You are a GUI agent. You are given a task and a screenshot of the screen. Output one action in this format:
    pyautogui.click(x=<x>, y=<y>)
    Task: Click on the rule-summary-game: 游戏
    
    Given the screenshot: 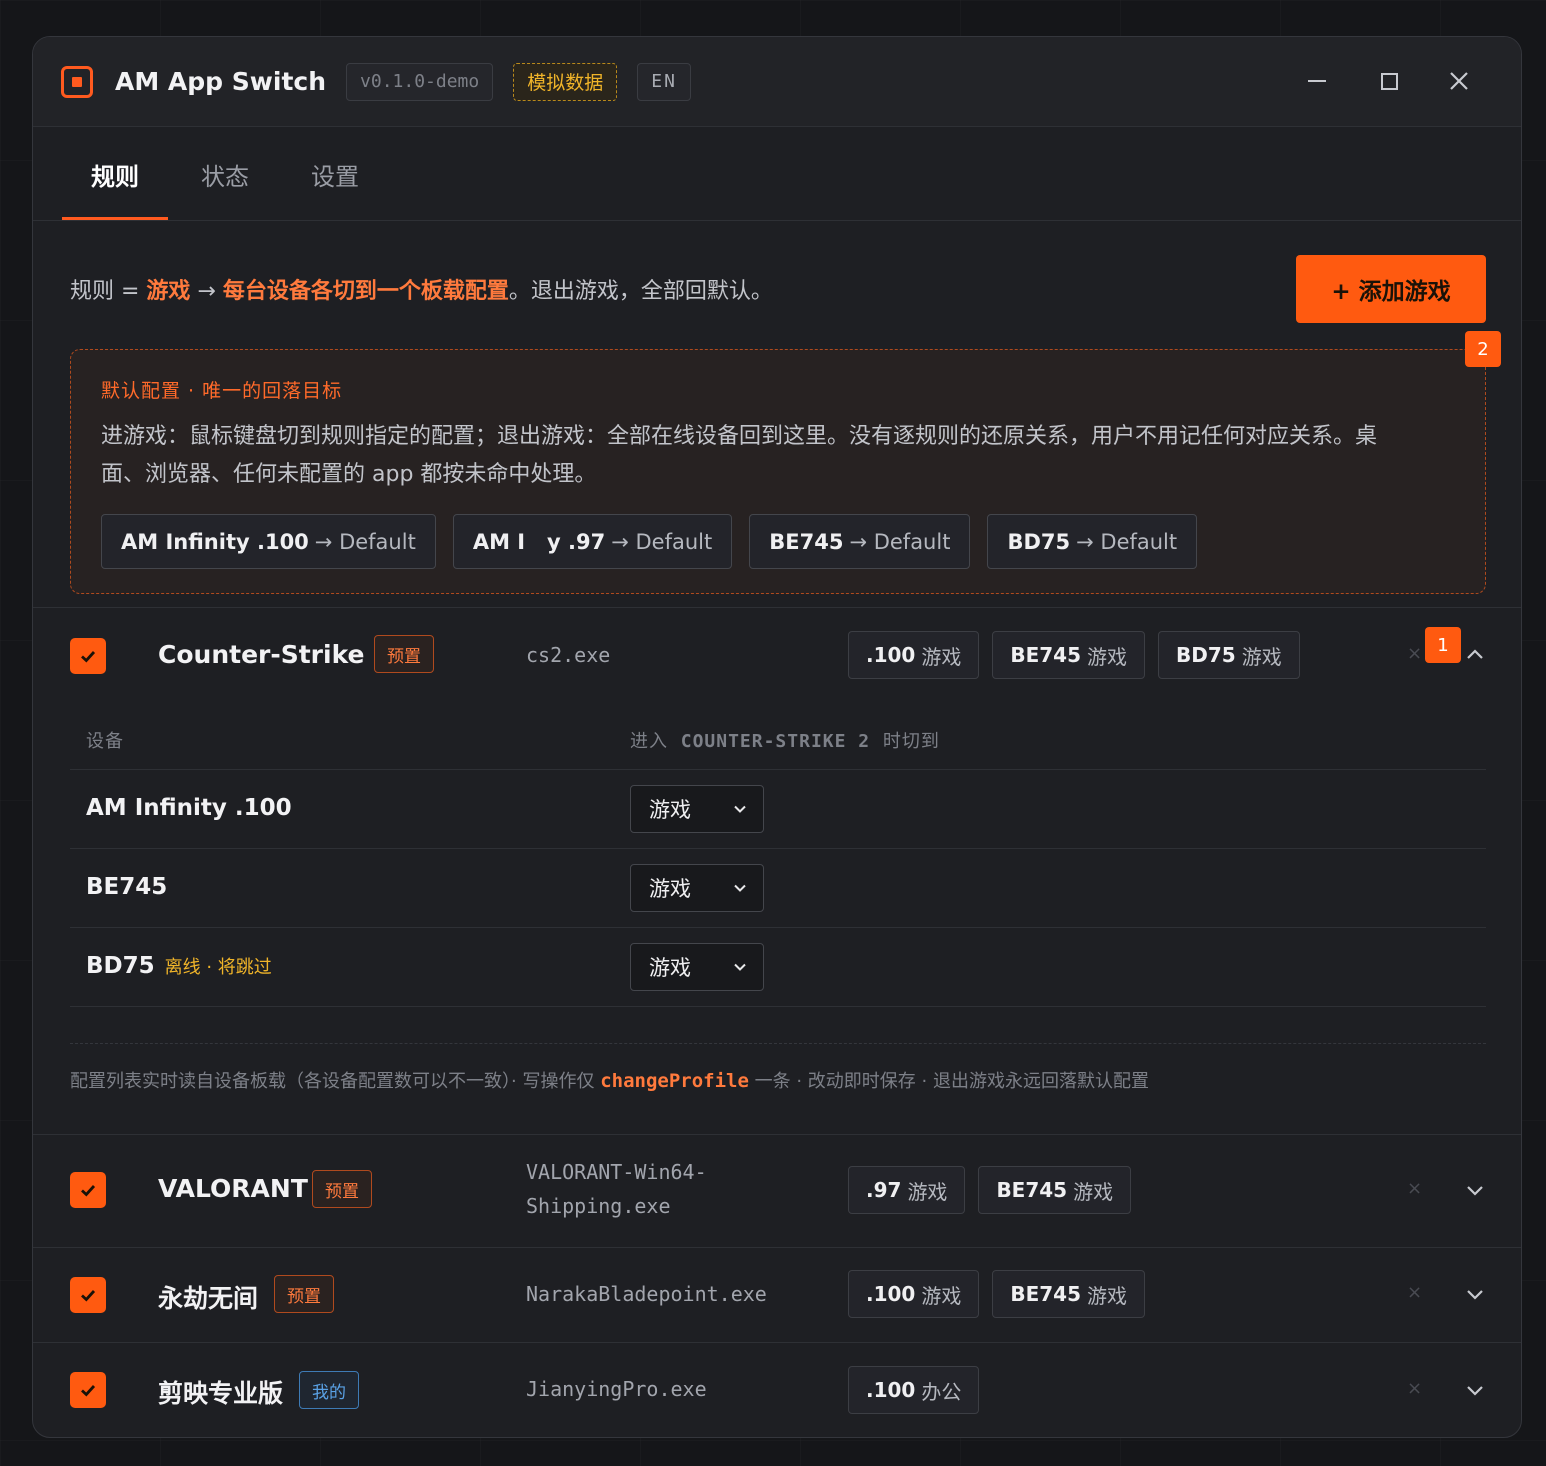 What is the action you would take?
    pyautogui.click(x=168, y=291)
    